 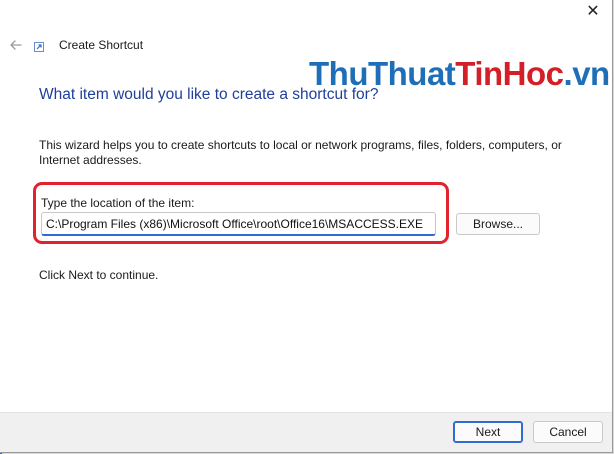 What do you see at coordinates (593, 12) in the screenshot?
I see `close-icon: ✕` at bounding box center [593, 12].